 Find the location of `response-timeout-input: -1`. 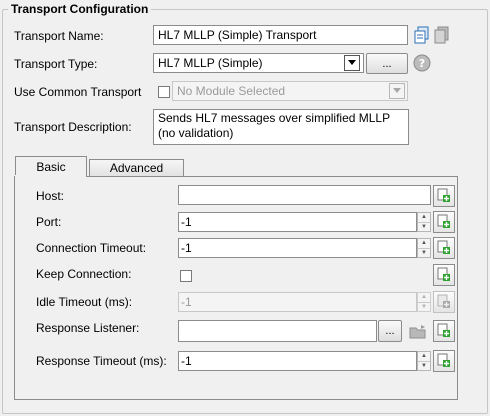

response-timeout-input: -1 is located at coordinates (297, 361).